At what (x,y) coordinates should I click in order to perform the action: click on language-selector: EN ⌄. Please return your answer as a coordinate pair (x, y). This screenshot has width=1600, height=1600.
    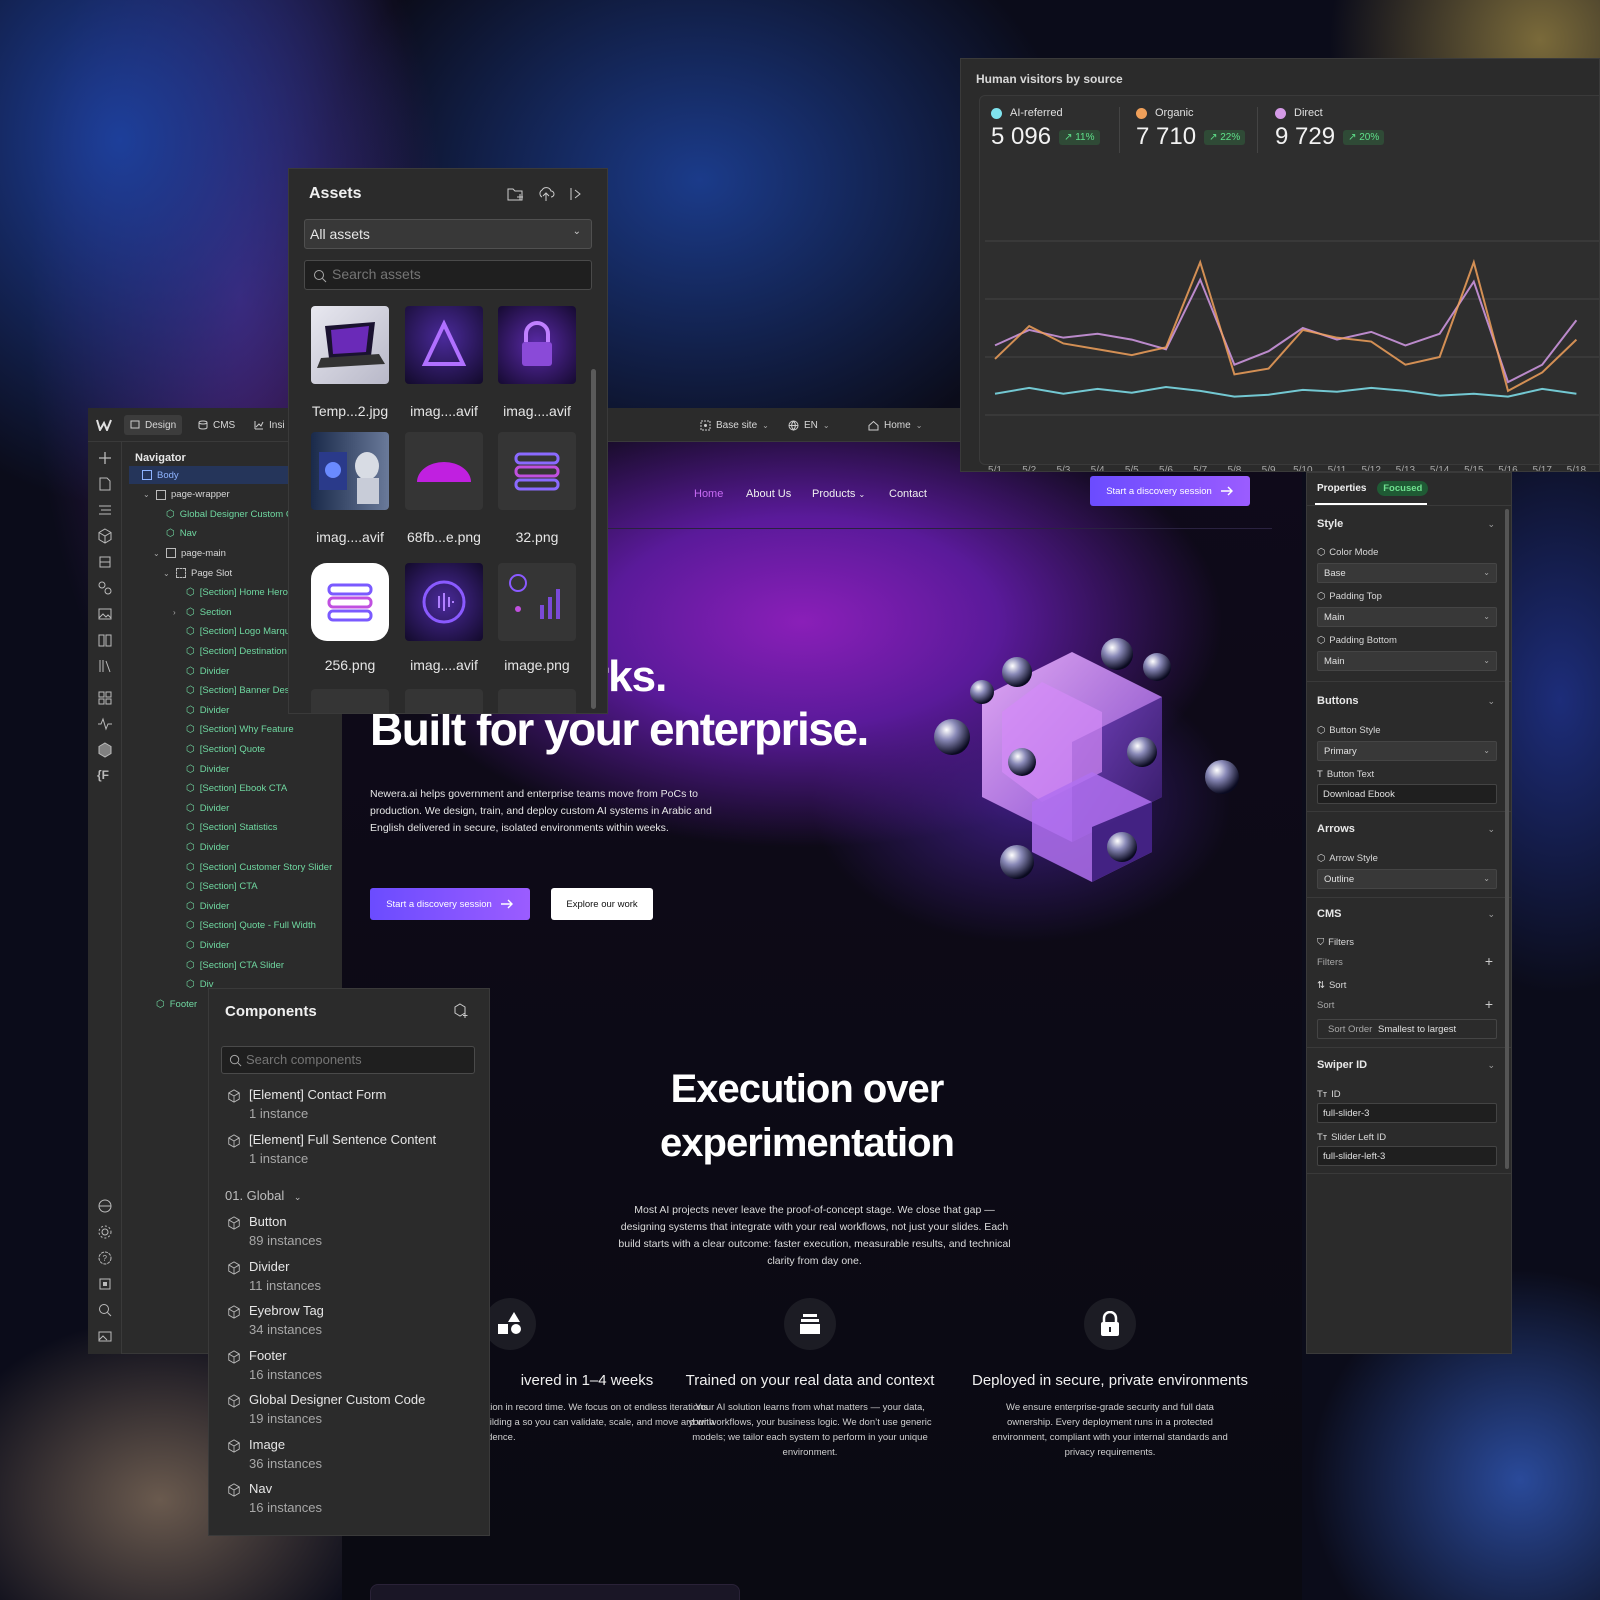
    Looking at the image, I should click on (809, 425).